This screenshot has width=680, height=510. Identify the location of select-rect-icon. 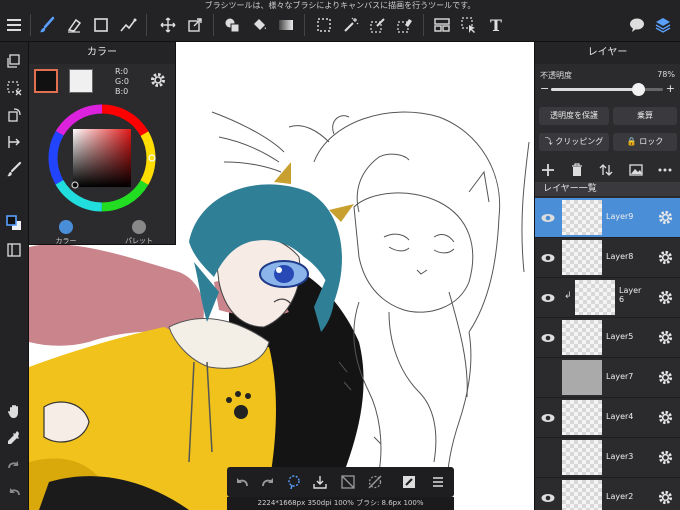
(324, 25).